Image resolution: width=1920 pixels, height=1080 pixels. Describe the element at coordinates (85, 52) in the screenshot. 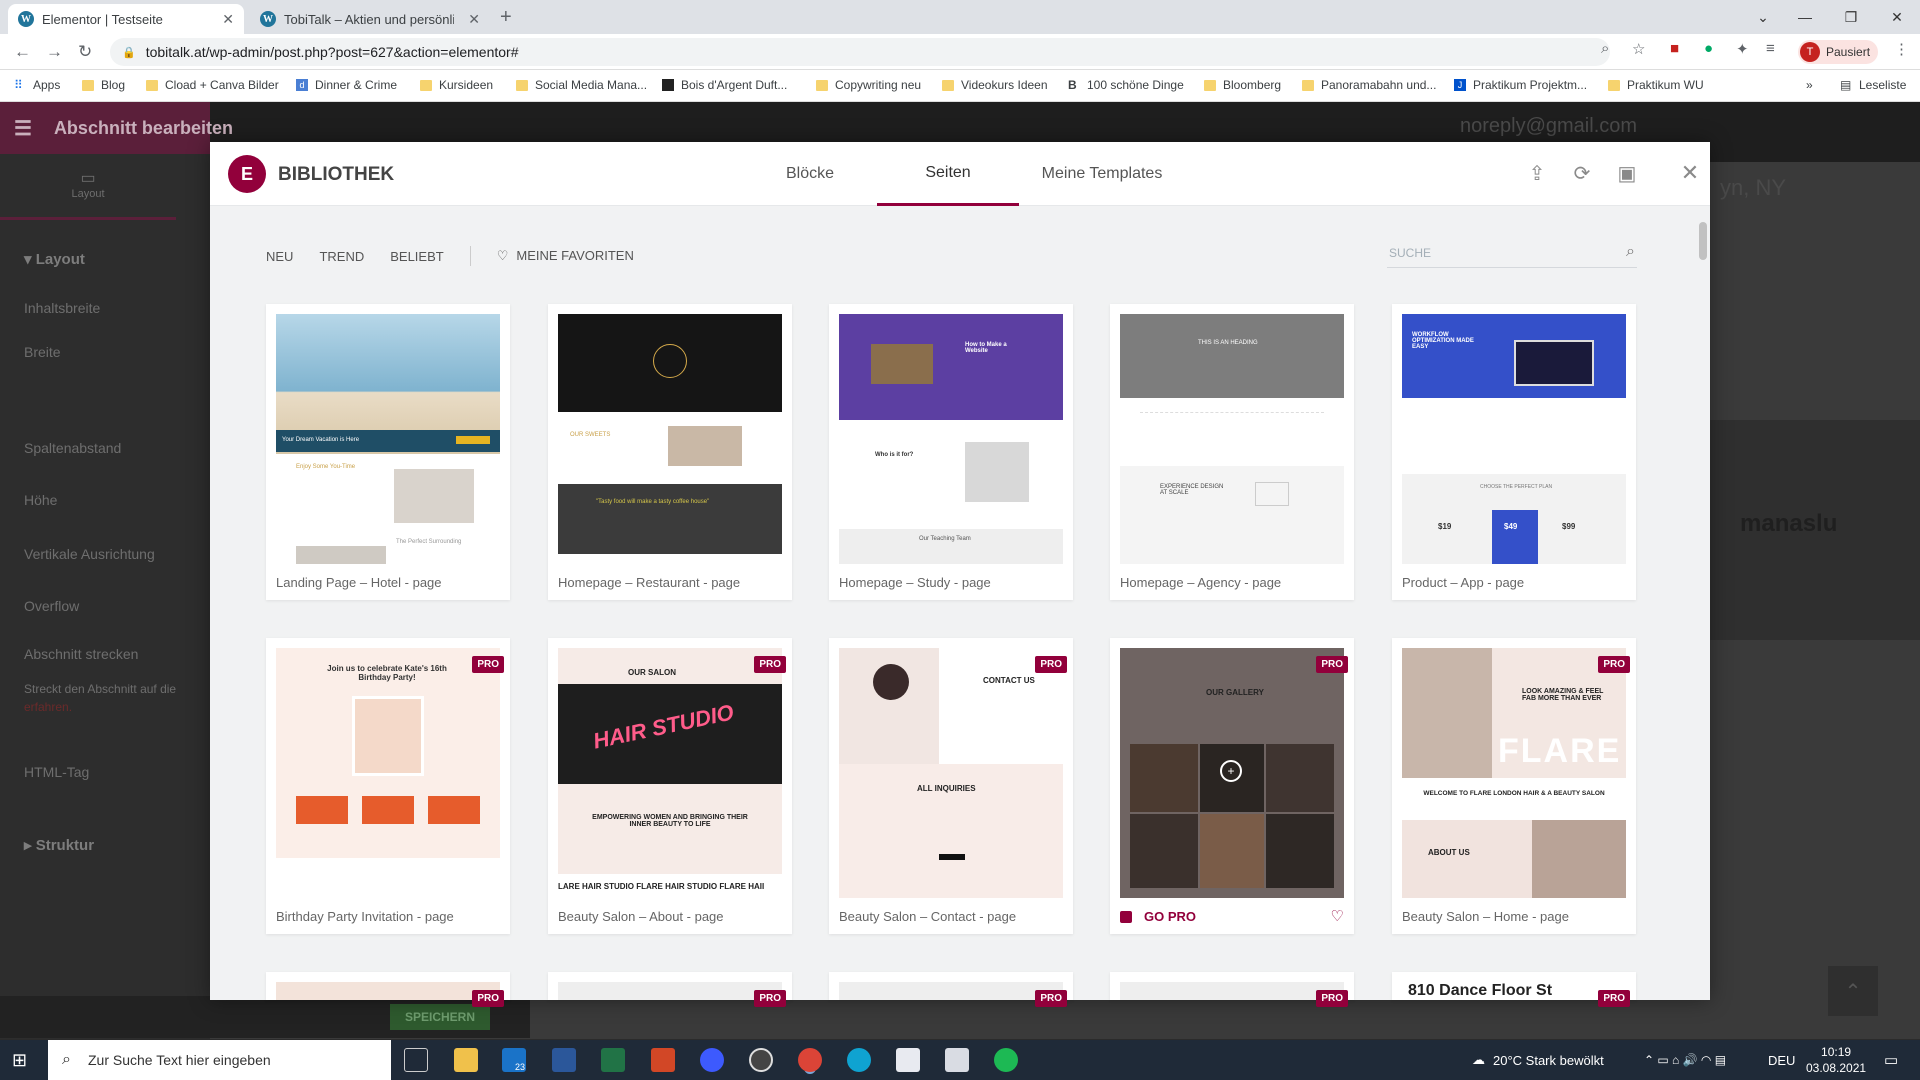

I see `reload-icon: ↻` at that location.